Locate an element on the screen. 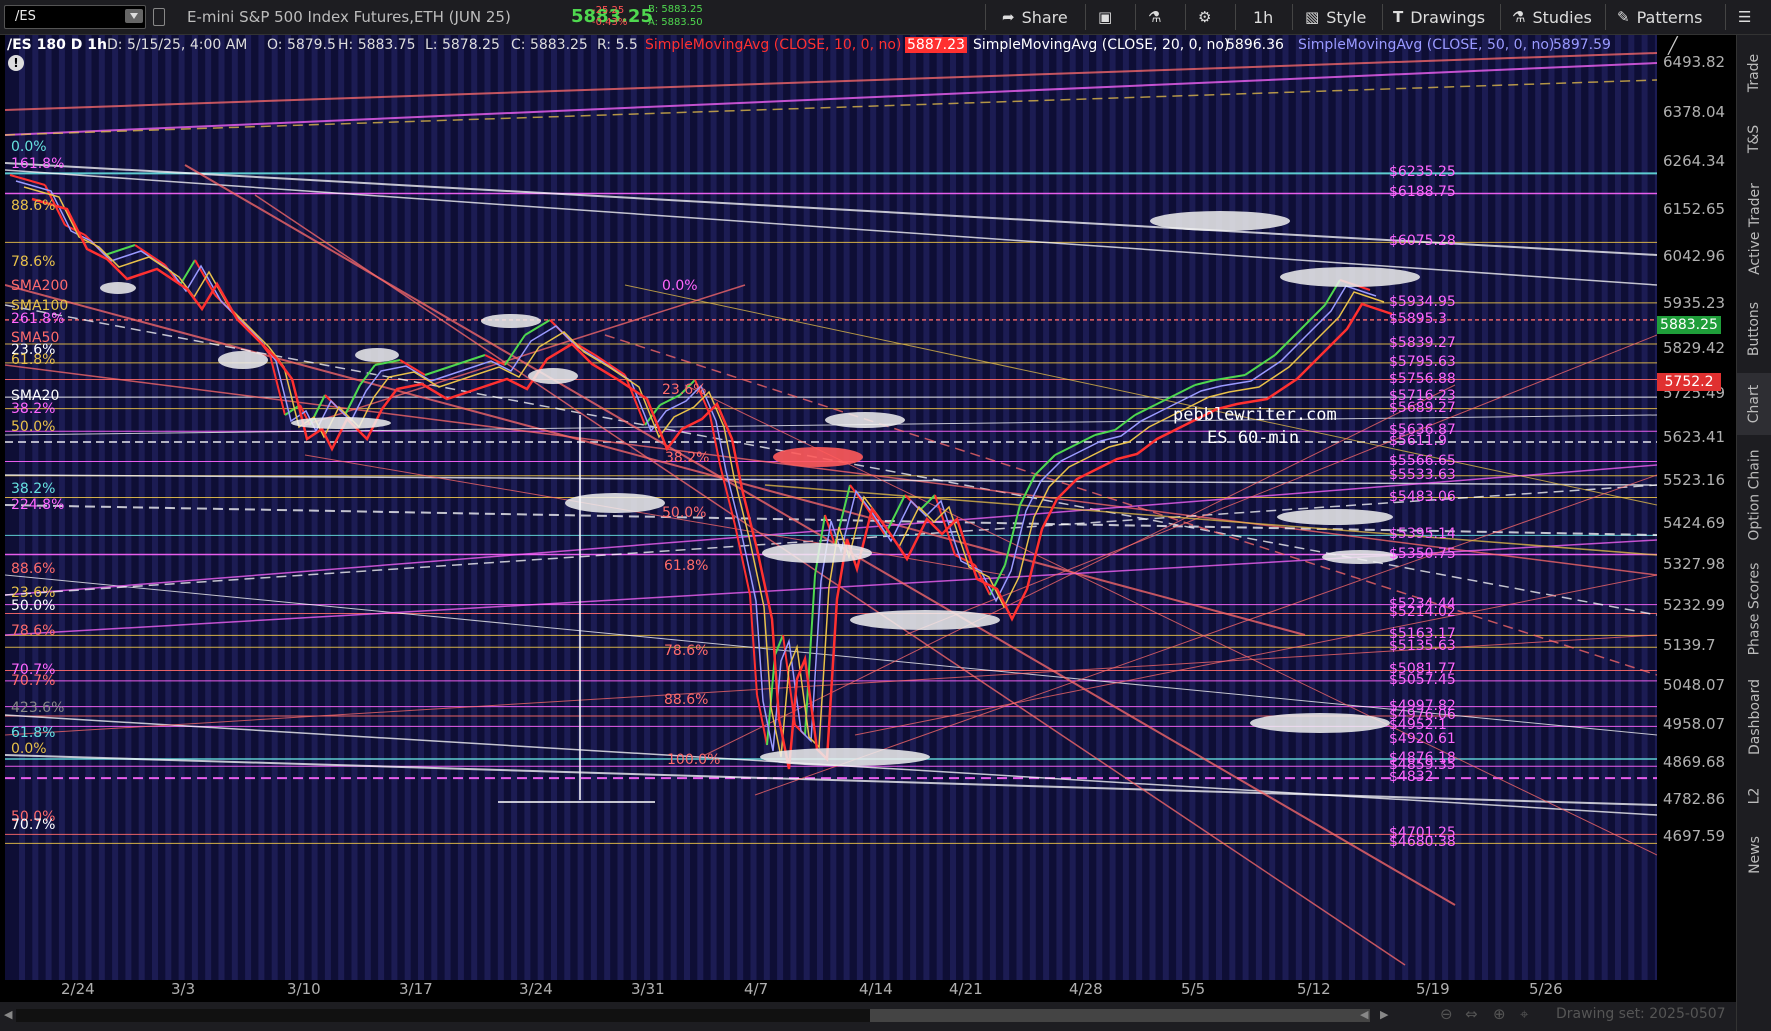  settings-button: ⚙ is located at coordinates (1208, 17).